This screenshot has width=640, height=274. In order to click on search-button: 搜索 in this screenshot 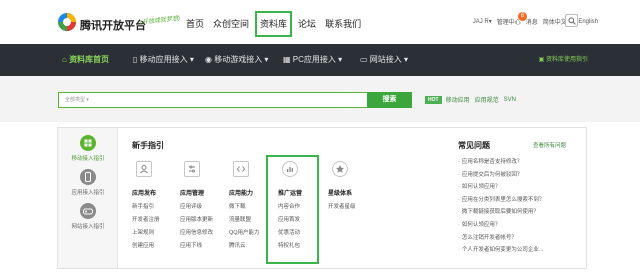, I will do `click(389, 100)`.